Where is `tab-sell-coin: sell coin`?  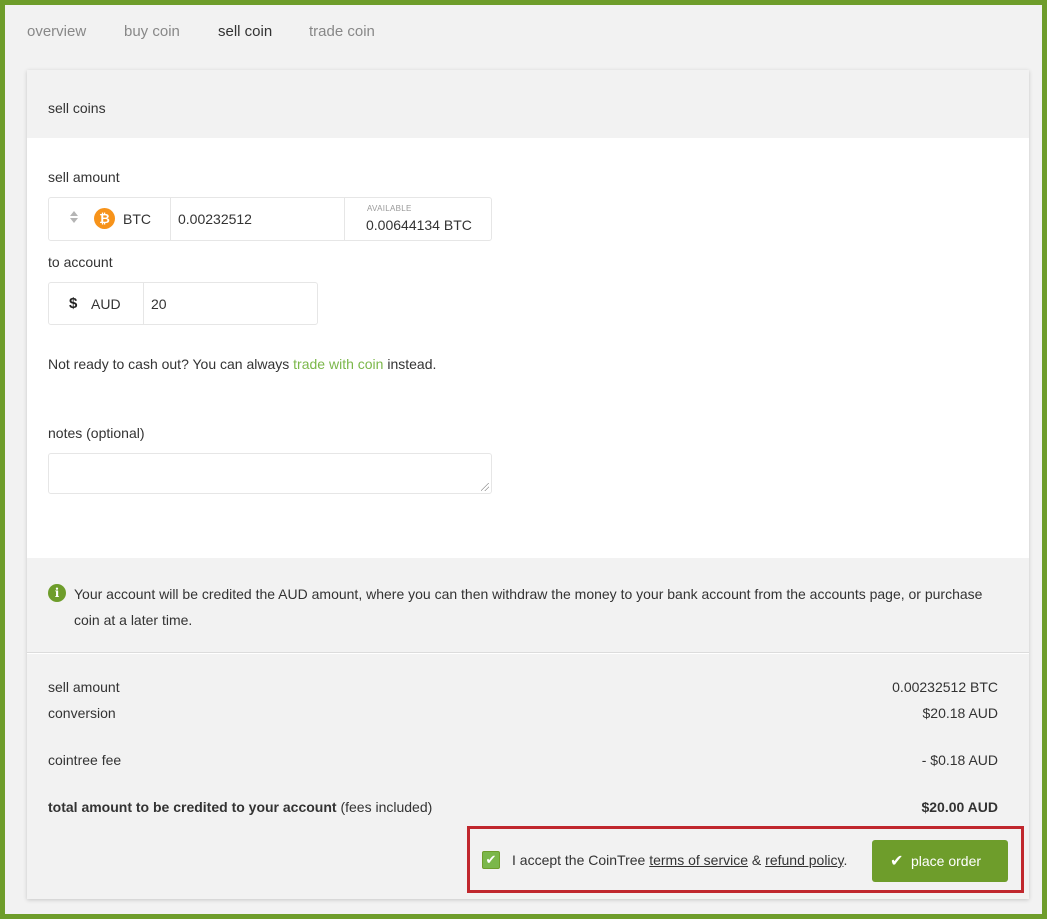 tab-sell-coin: sell coin is located at coordinates (245, 31).